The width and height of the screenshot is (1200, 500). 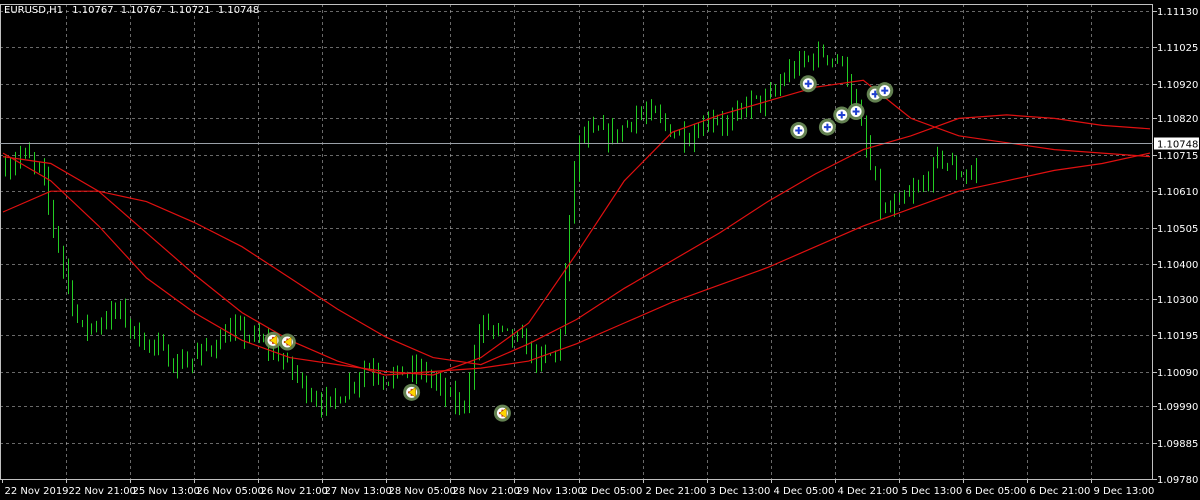 What do you see at coordinates (1177, 85) in the screenshot?
I see `price-tick-label: 1.10920` at bounding box center [1177, 85].